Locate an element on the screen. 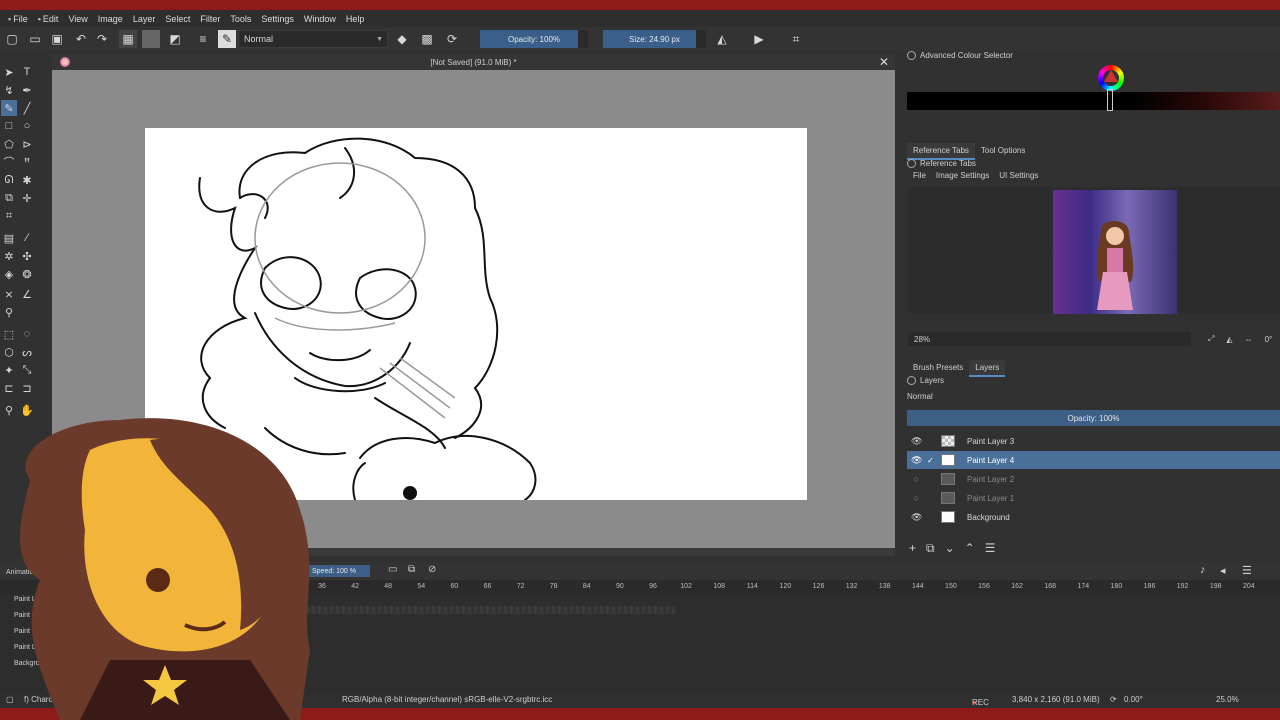 The image size is (1280, 720). document-tab: [Not Saved] (91.0 MiB) * ✕ is located at coordinates (473, 62).